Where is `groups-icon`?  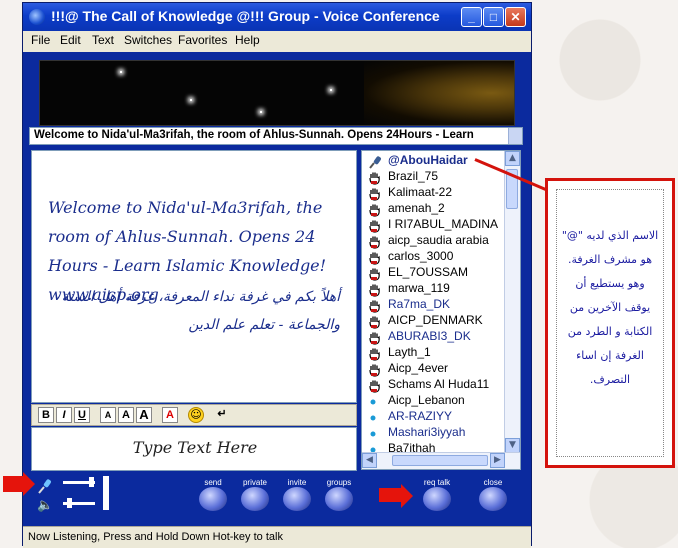
groups-icon is located at coordinates (339, 499).